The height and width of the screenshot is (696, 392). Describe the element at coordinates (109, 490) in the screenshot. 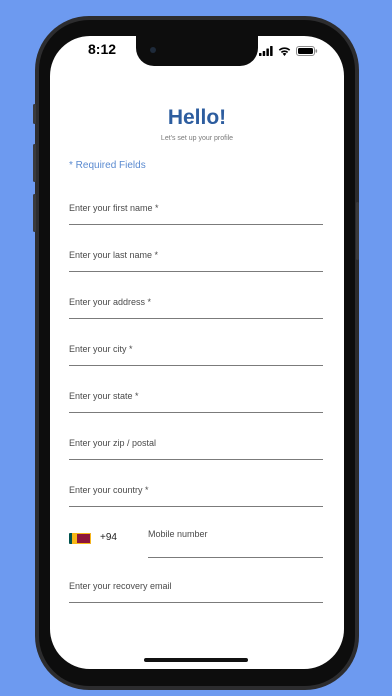

I see `country-placeholder: Enter your country *` at that location.